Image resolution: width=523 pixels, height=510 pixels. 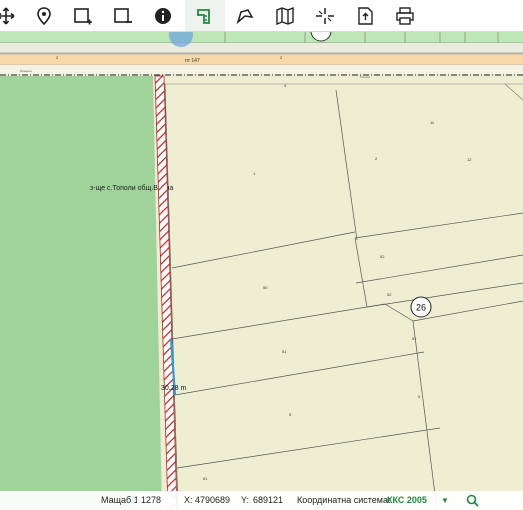 I want to click on map-layers-icon, so click(x=285, y=15).